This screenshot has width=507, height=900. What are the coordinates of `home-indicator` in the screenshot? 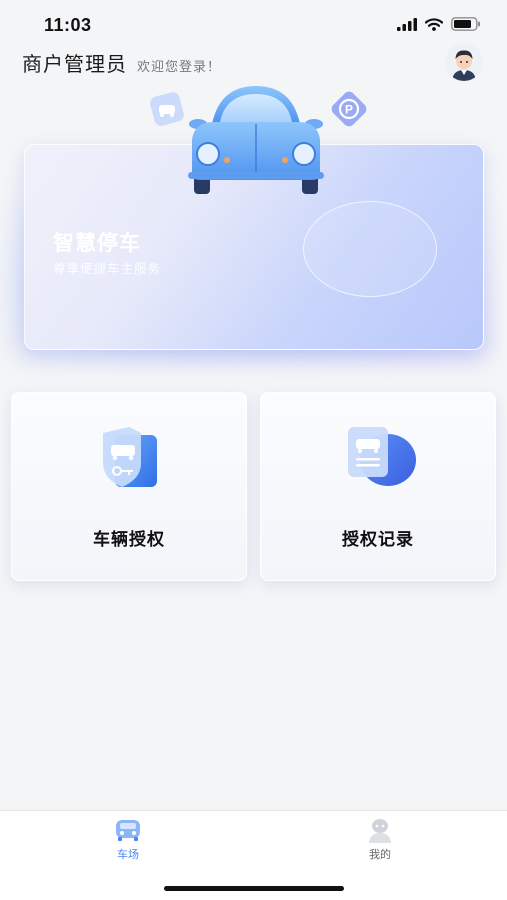 It's located at (254, 888).